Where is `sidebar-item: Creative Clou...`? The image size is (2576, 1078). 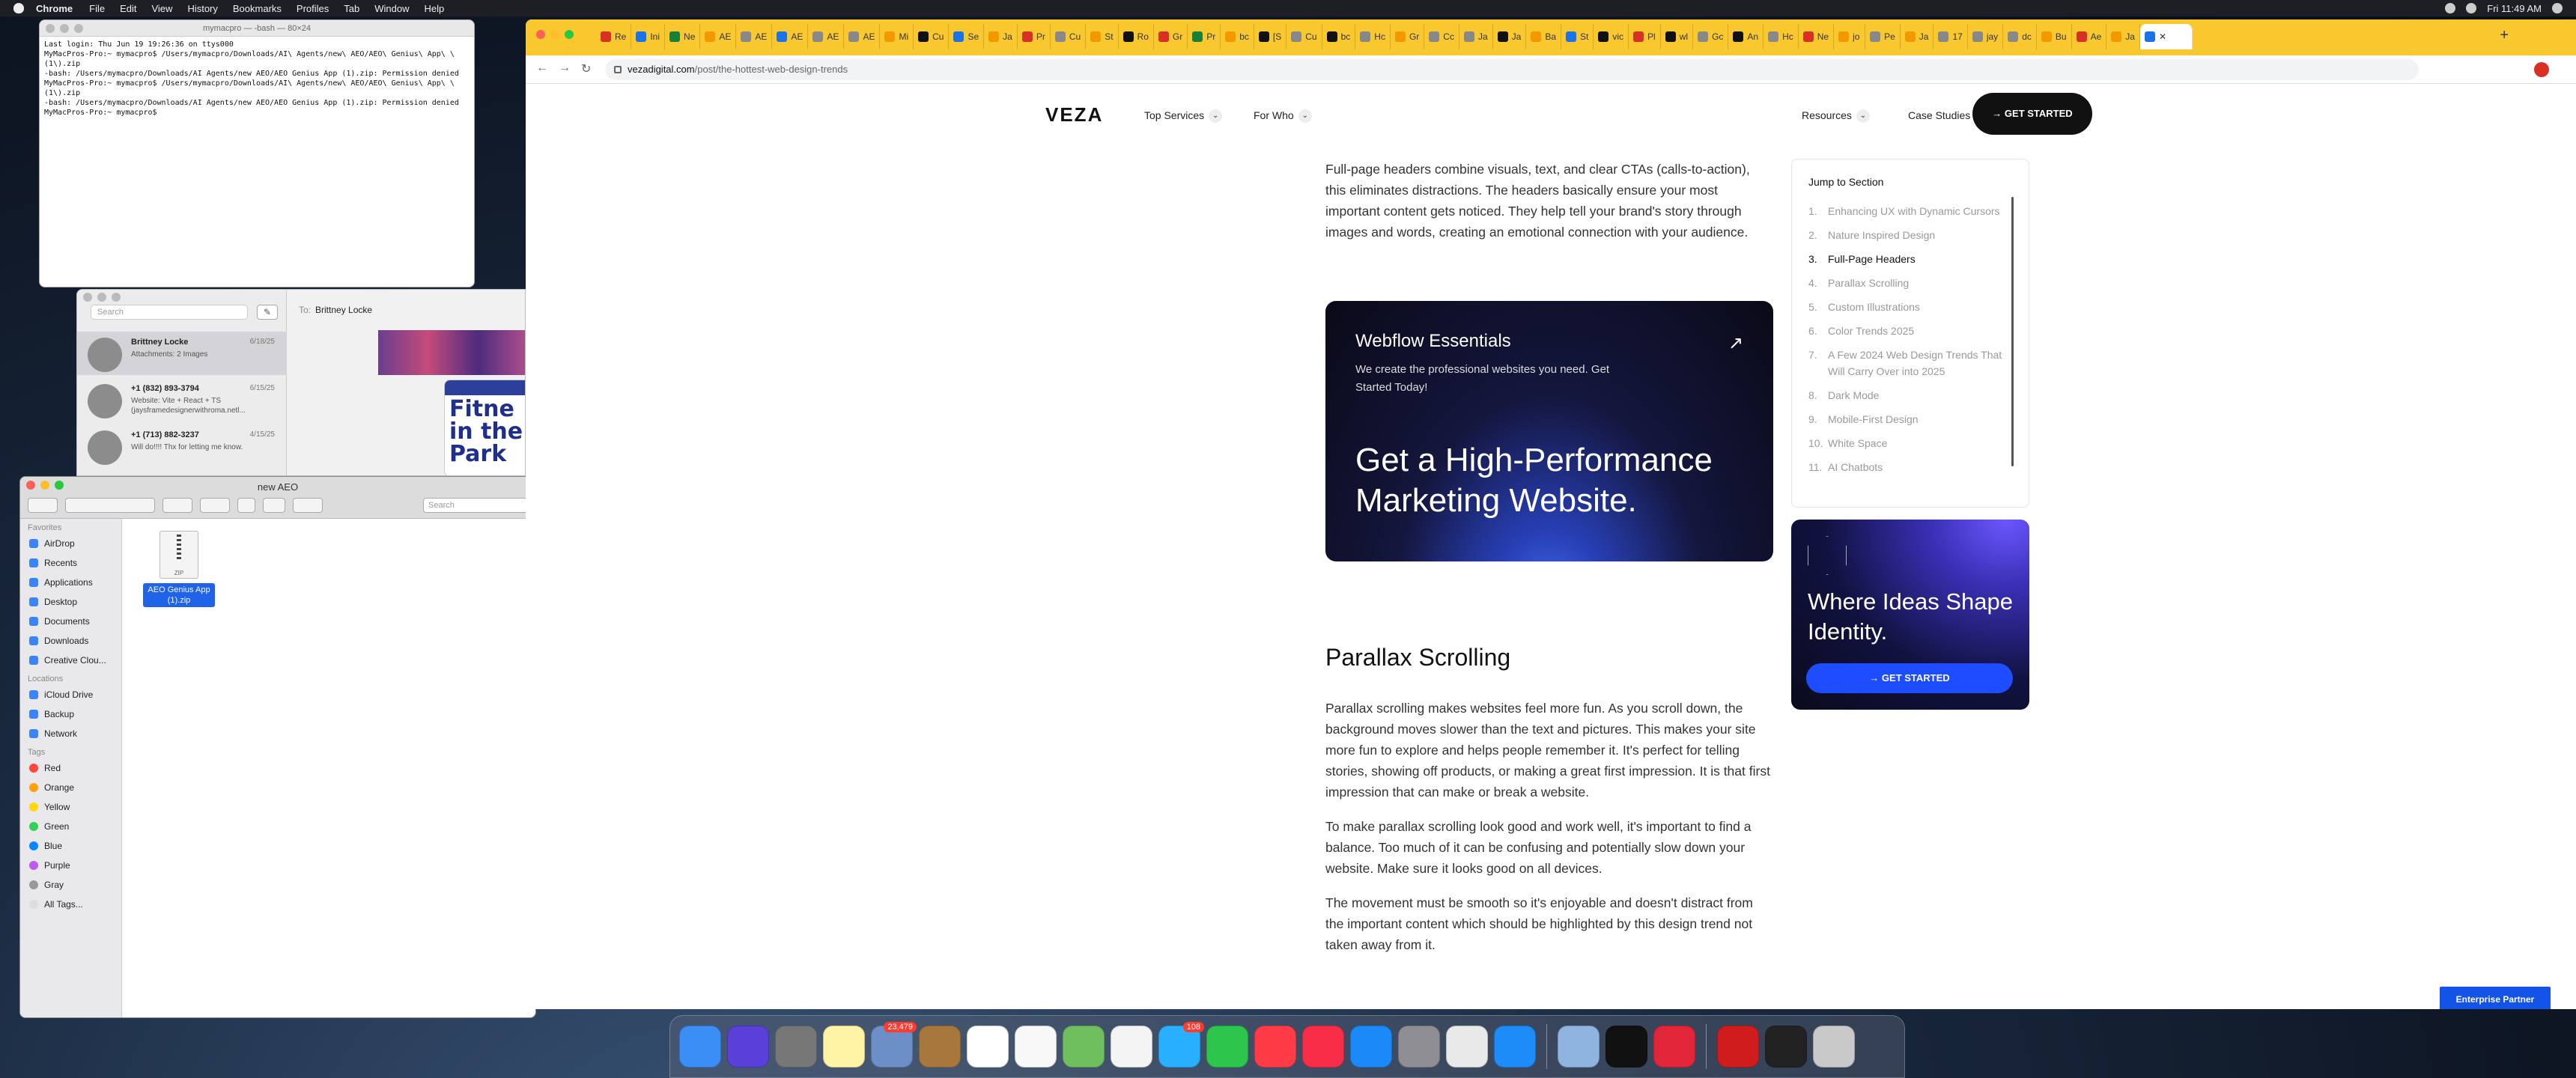
sidebar-item: Creative Clou... is located at coordinates (70, 660).